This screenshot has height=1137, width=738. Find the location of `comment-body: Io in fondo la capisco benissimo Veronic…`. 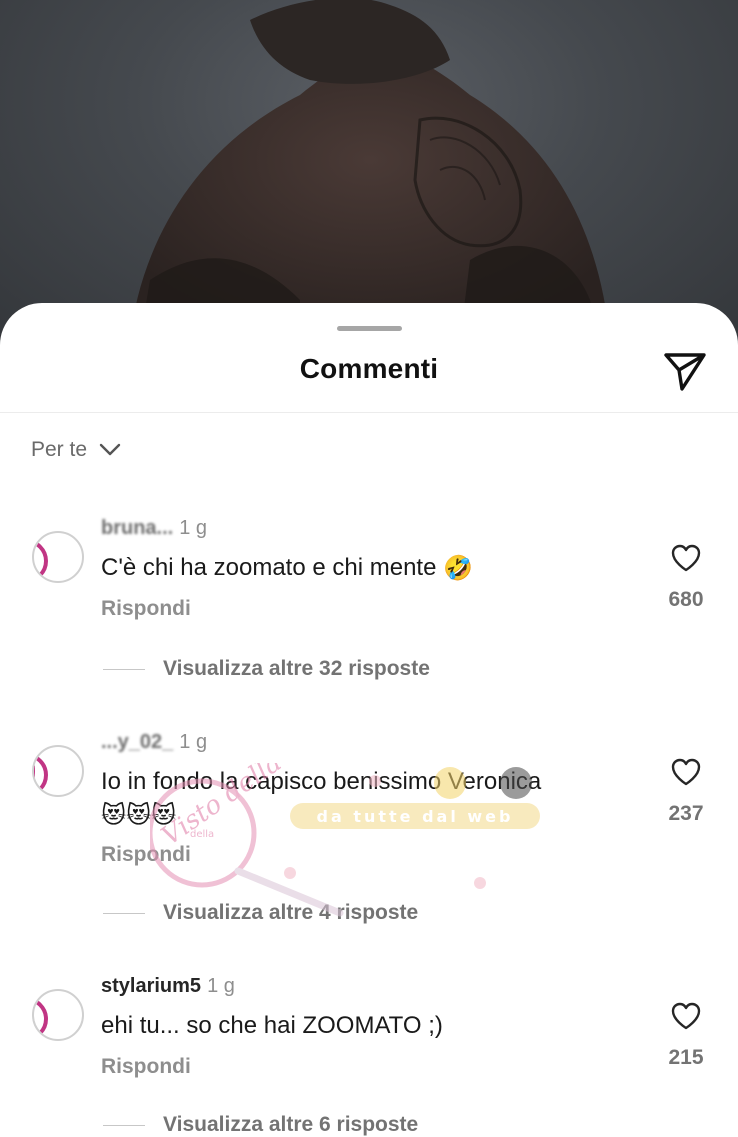

comment-body: Io in fondo la capisco benissimo Veronic… is located at coordinates (321, 781).